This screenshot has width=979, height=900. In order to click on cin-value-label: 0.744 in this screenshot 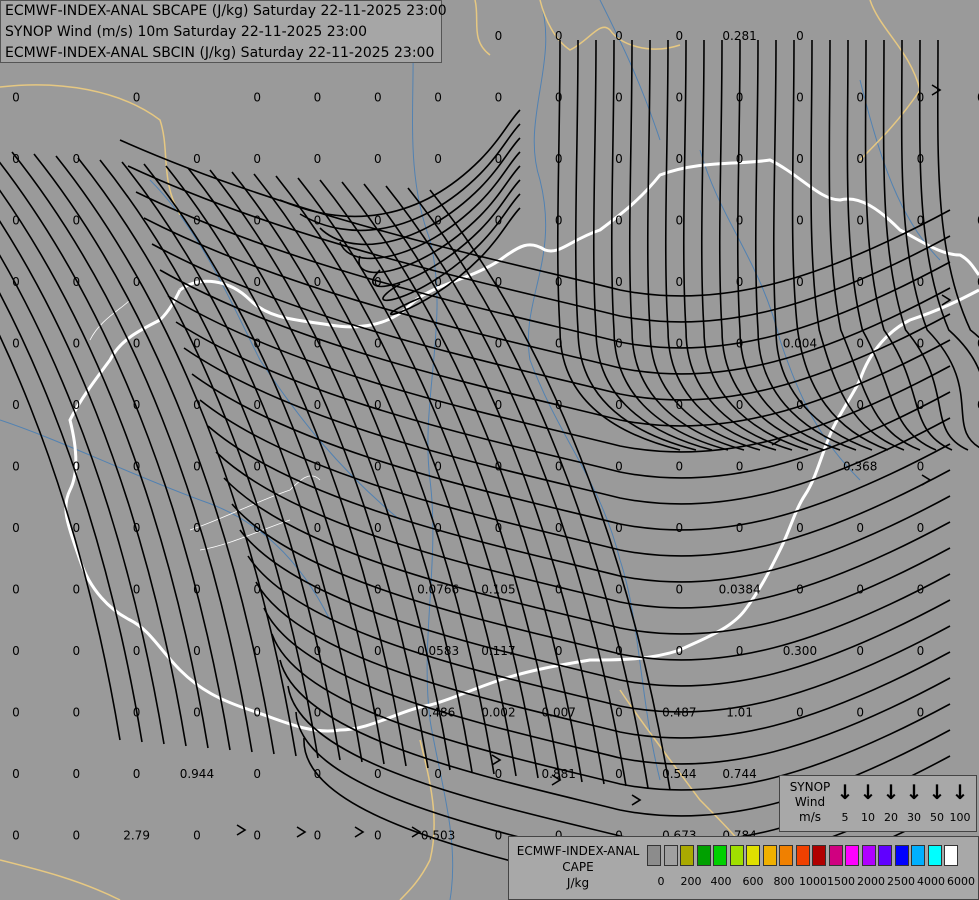, I will do `click(739, 774)`.